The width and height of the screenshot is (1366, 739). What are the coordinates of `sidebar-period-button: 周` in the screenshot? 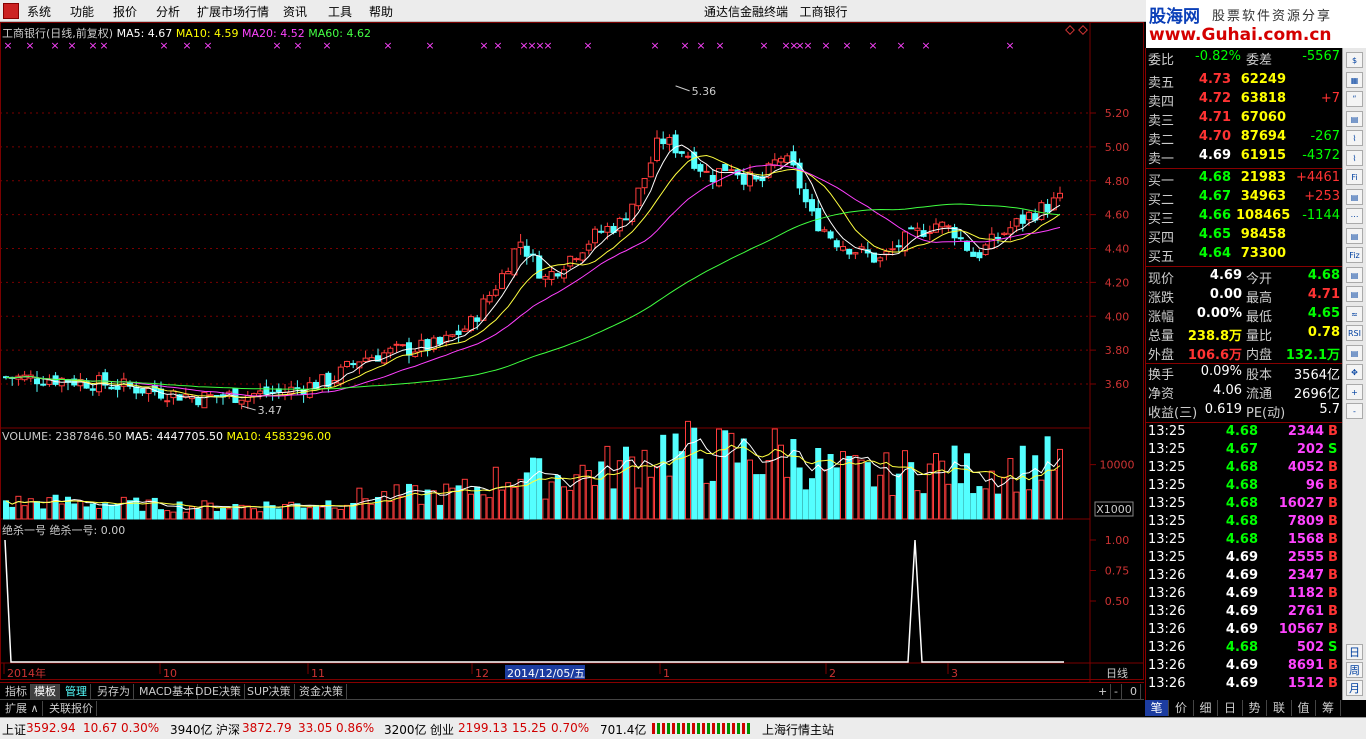 It's located at (1354, 670).